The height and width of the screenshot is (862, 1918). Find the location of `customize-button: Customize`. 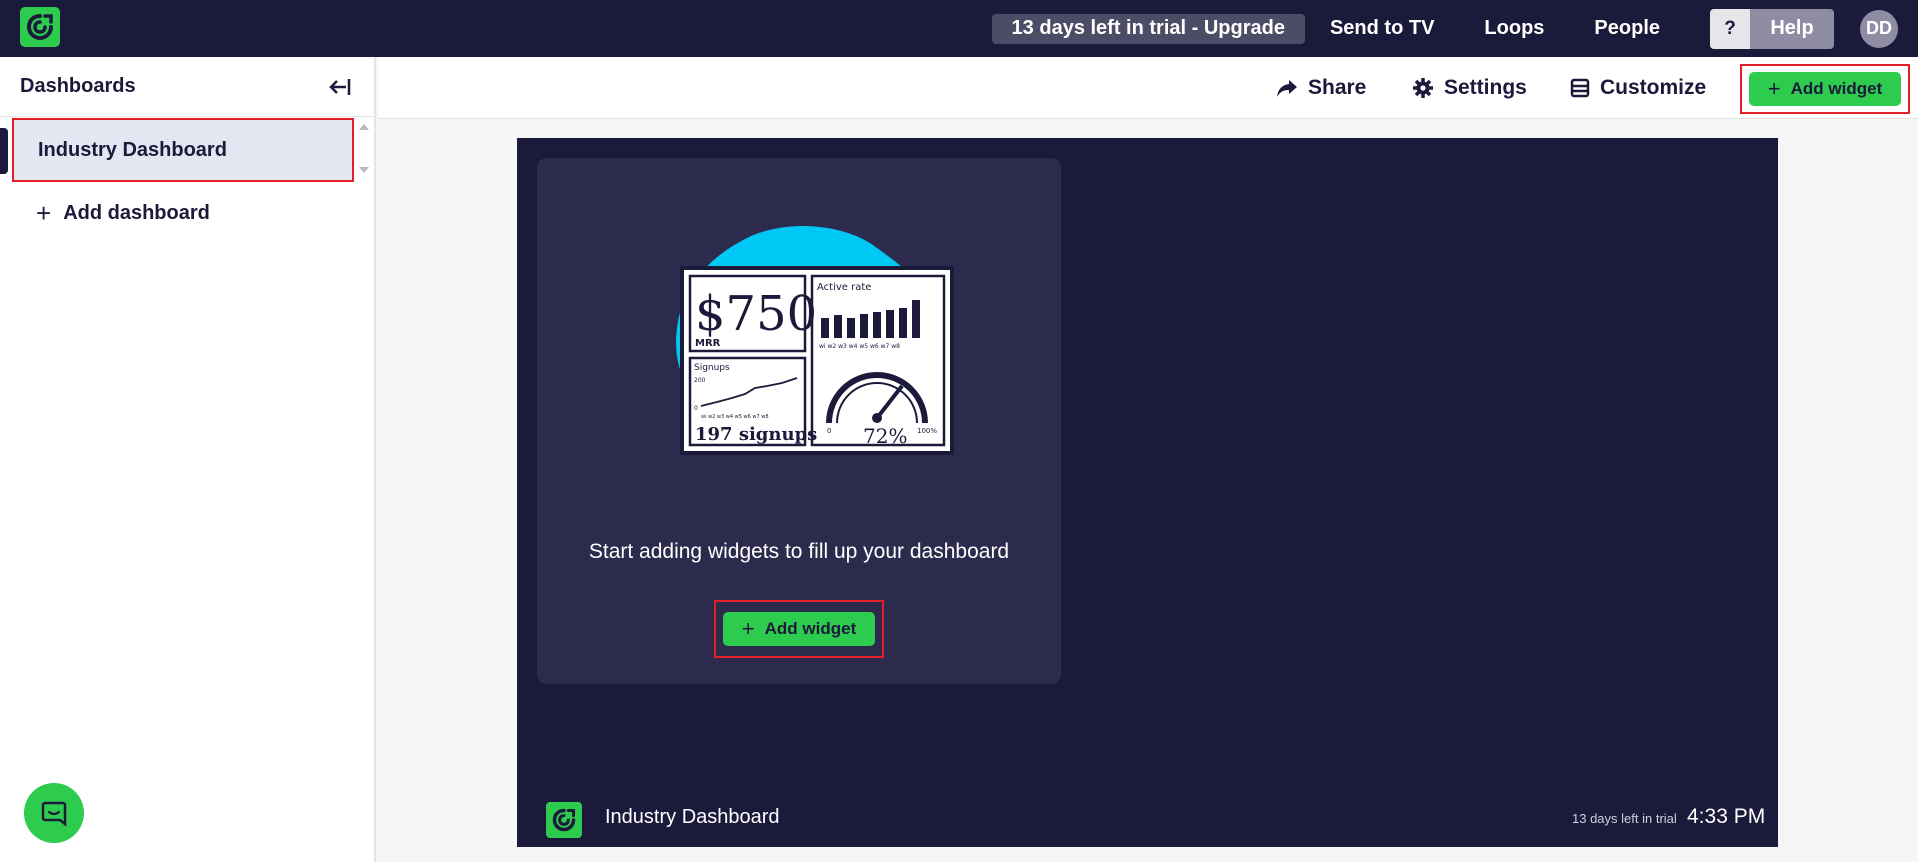

customize-button: Customize is located at coordinates (1638, 88).